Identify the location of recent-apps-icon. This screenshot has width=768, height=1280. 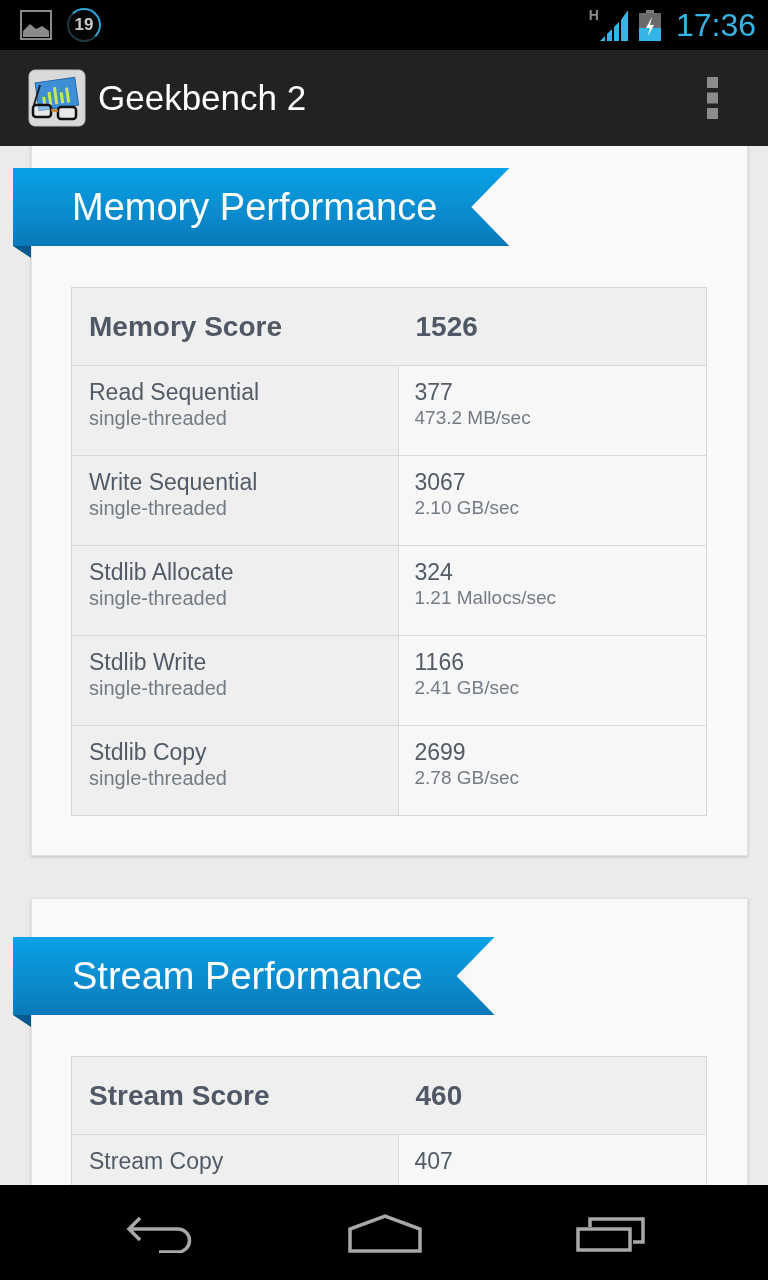
(610, 1234).